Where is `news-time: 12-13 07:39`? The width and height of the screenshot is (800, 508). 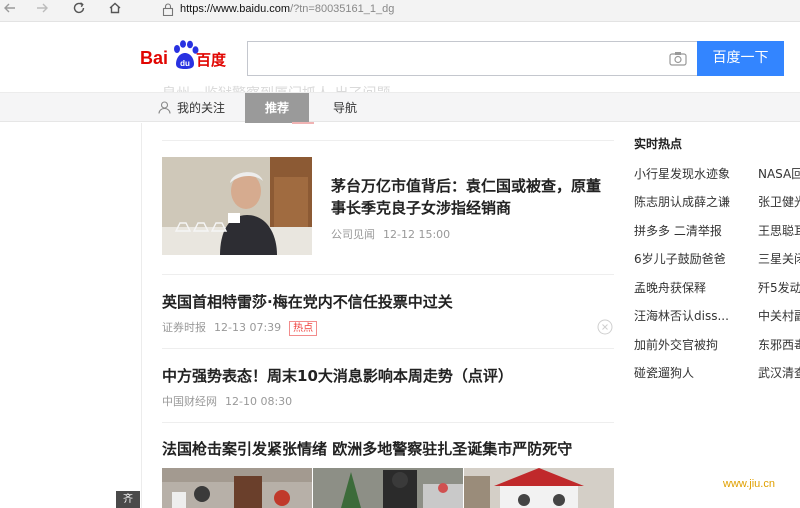 news-time: 12-13 07:39 is located at coordinates (248, 327).